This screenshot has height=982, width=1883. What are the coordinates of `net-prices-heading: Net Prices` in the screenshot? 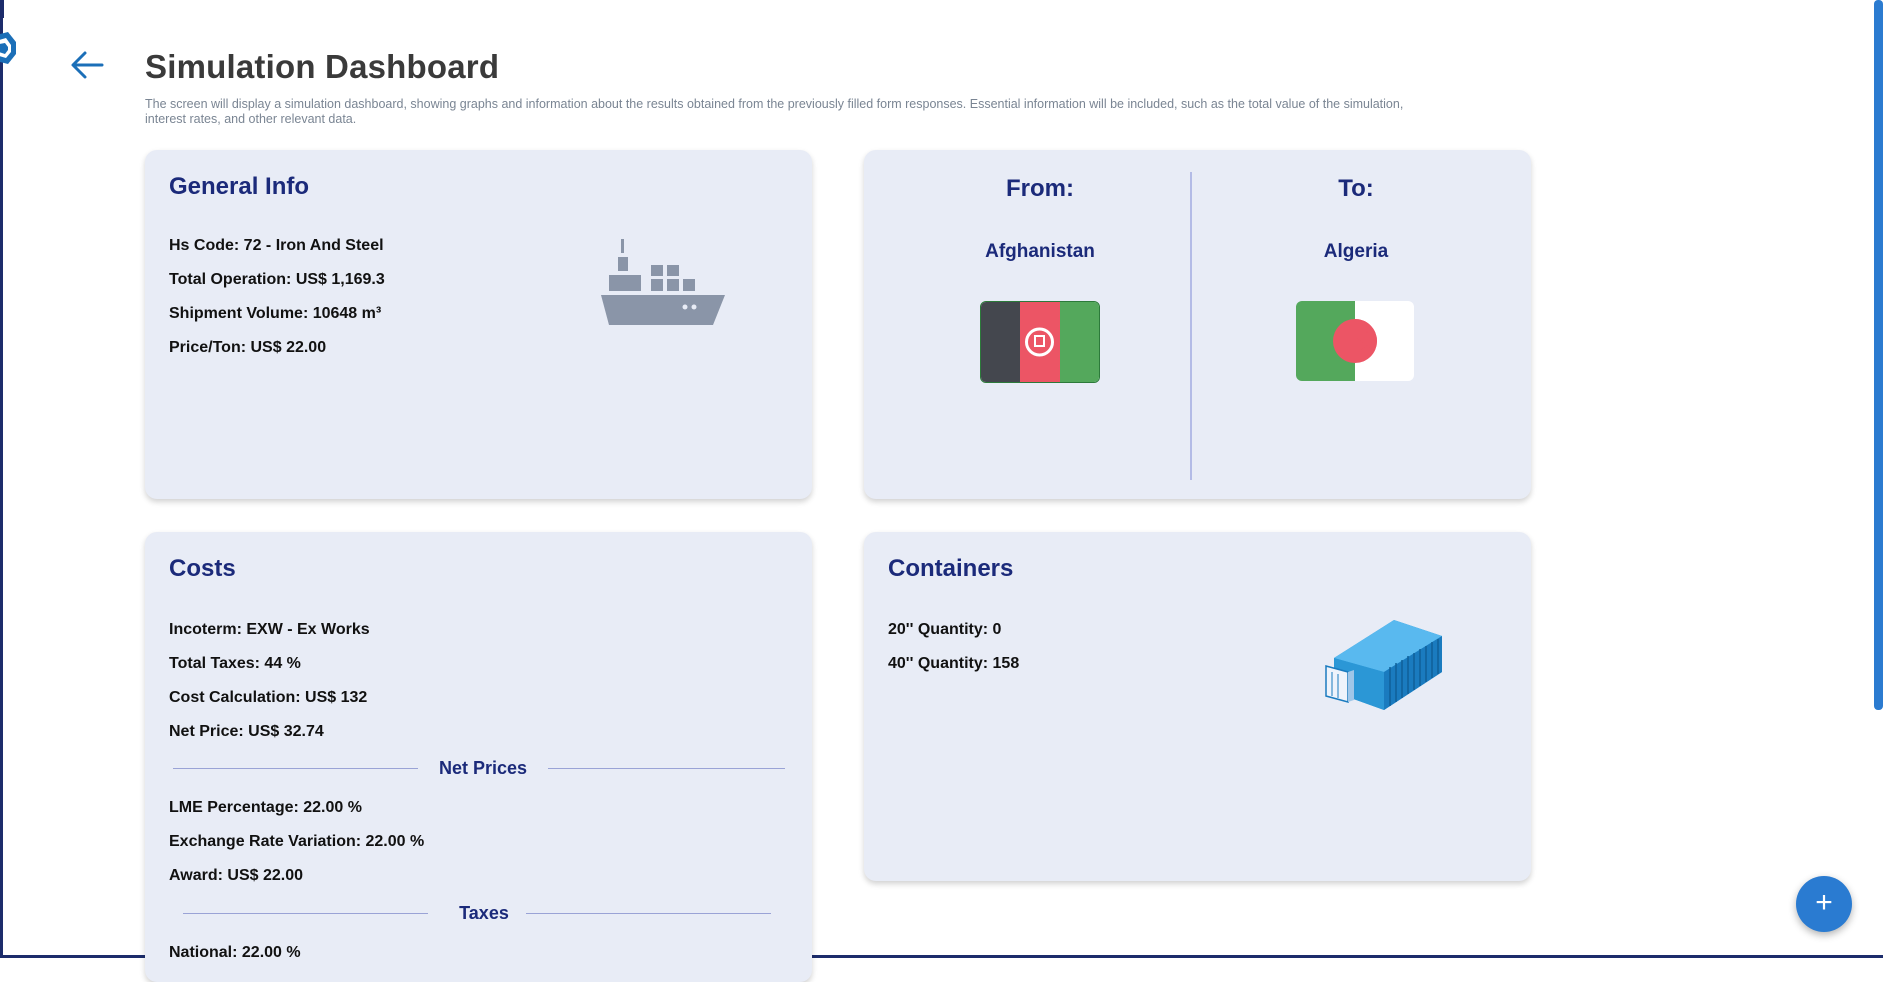 It's located at (483, 768).